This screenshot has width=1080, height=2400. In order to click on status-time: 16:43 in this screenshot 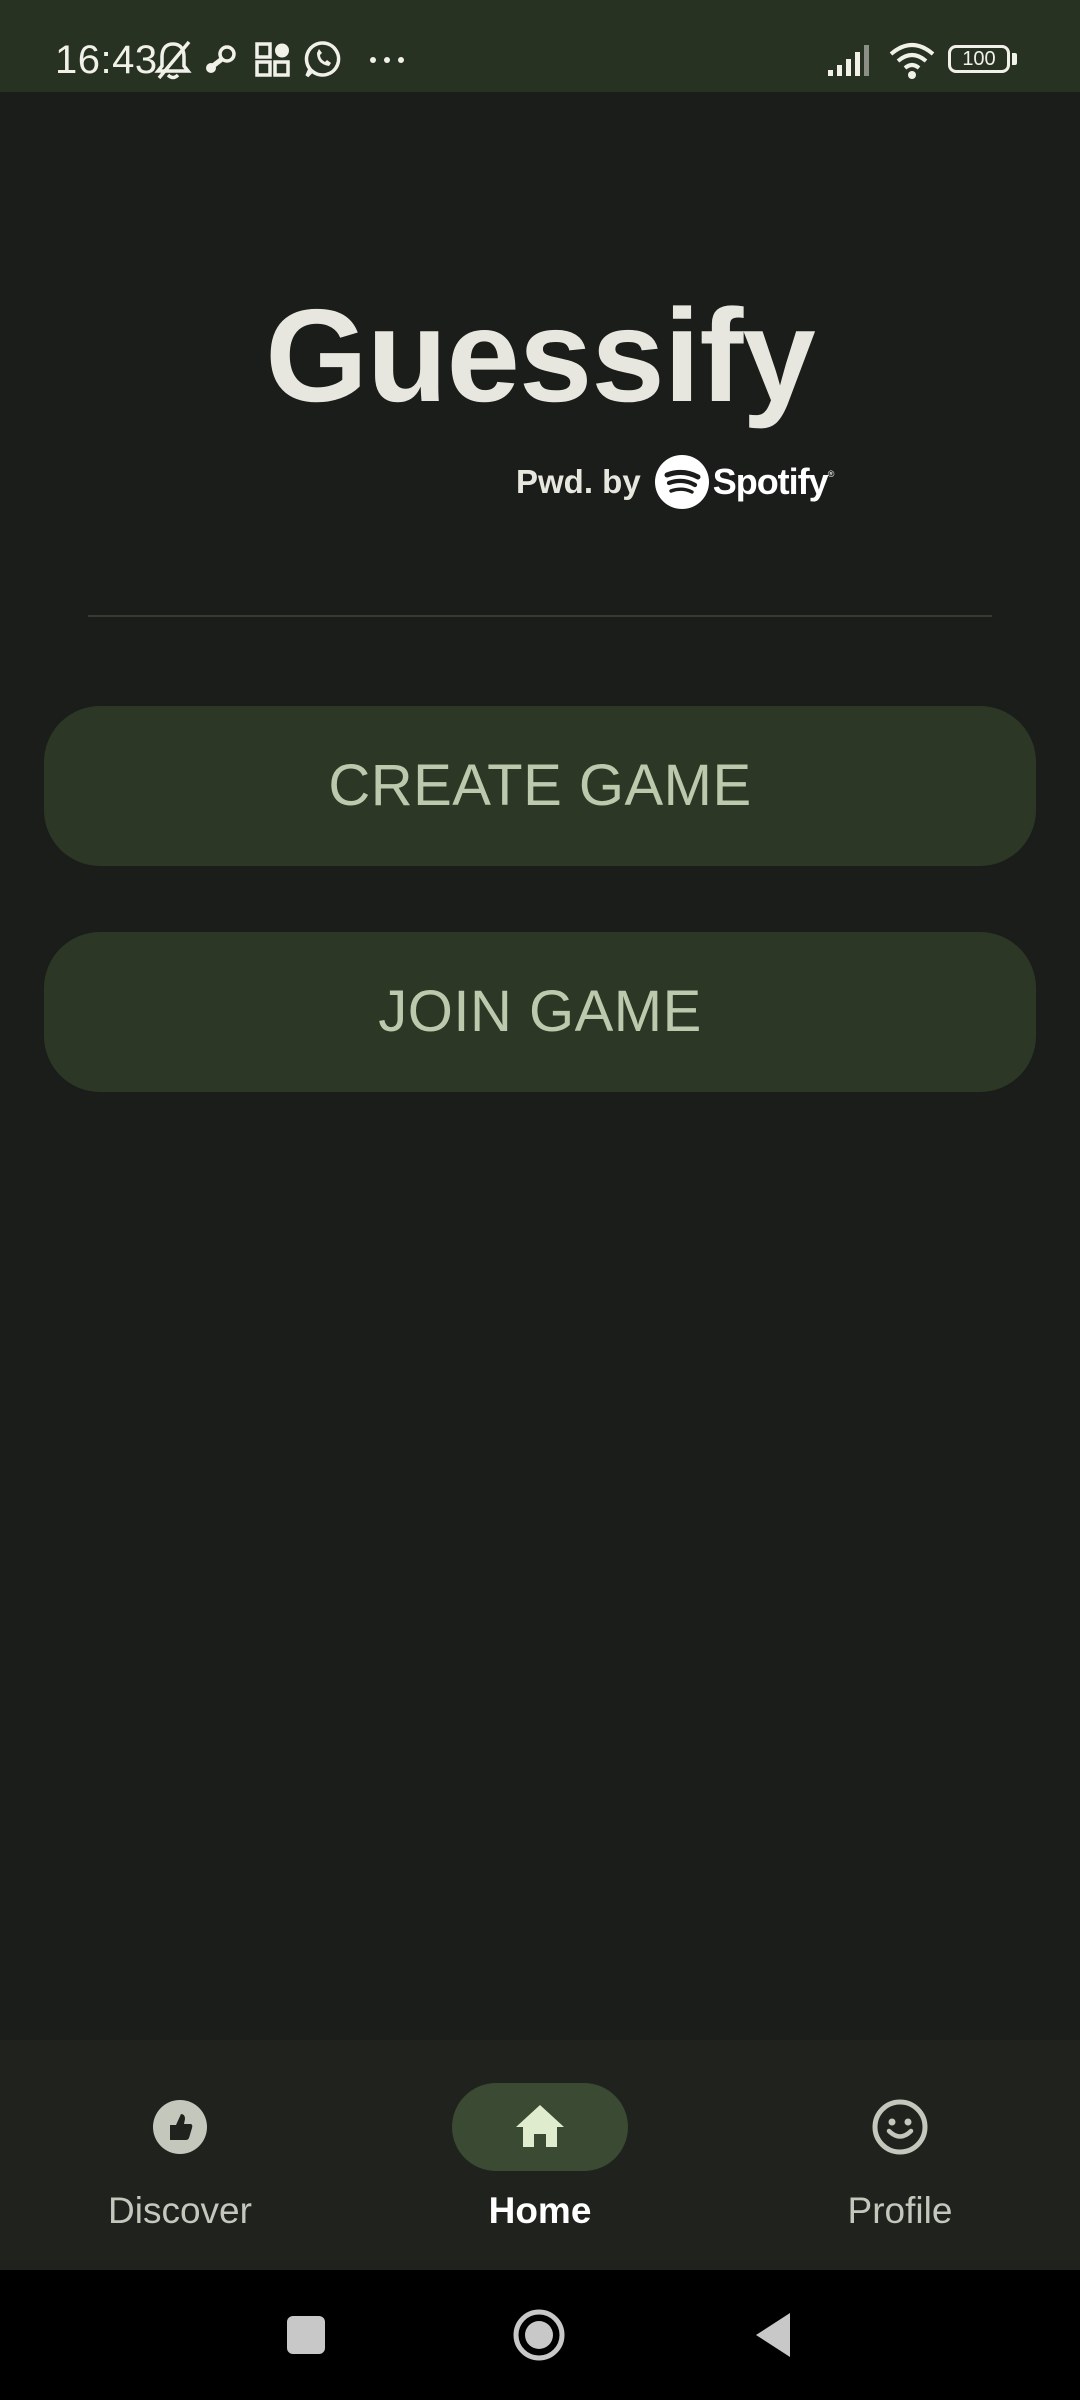, I will do `click(106, 60)`.